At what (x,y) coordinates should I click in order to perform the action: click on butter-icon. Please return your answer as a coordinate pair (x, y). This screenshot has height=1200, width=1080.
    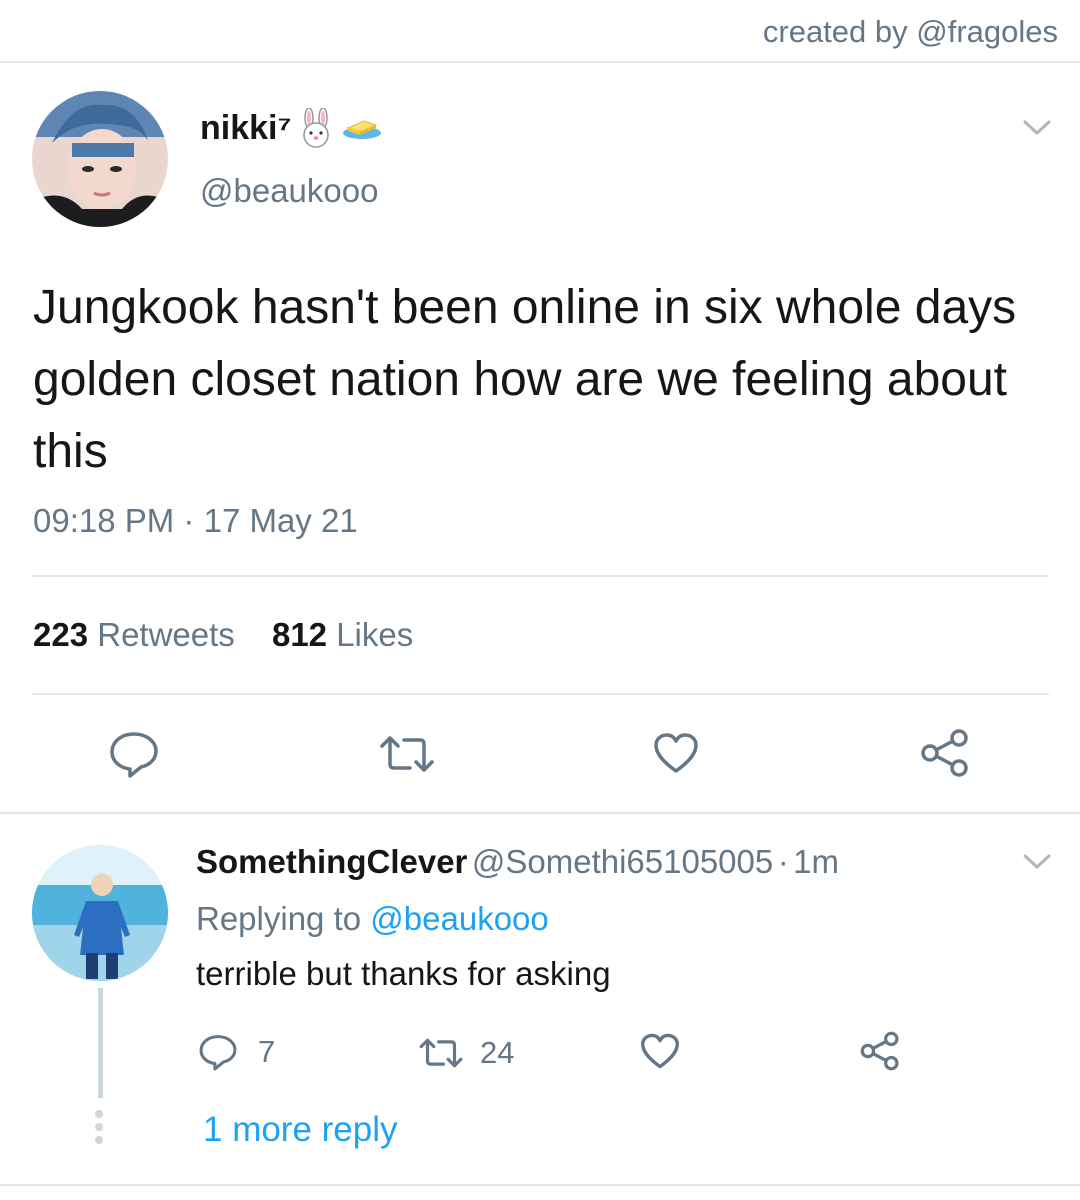
    Looking at the image, I should click on (362, 128).